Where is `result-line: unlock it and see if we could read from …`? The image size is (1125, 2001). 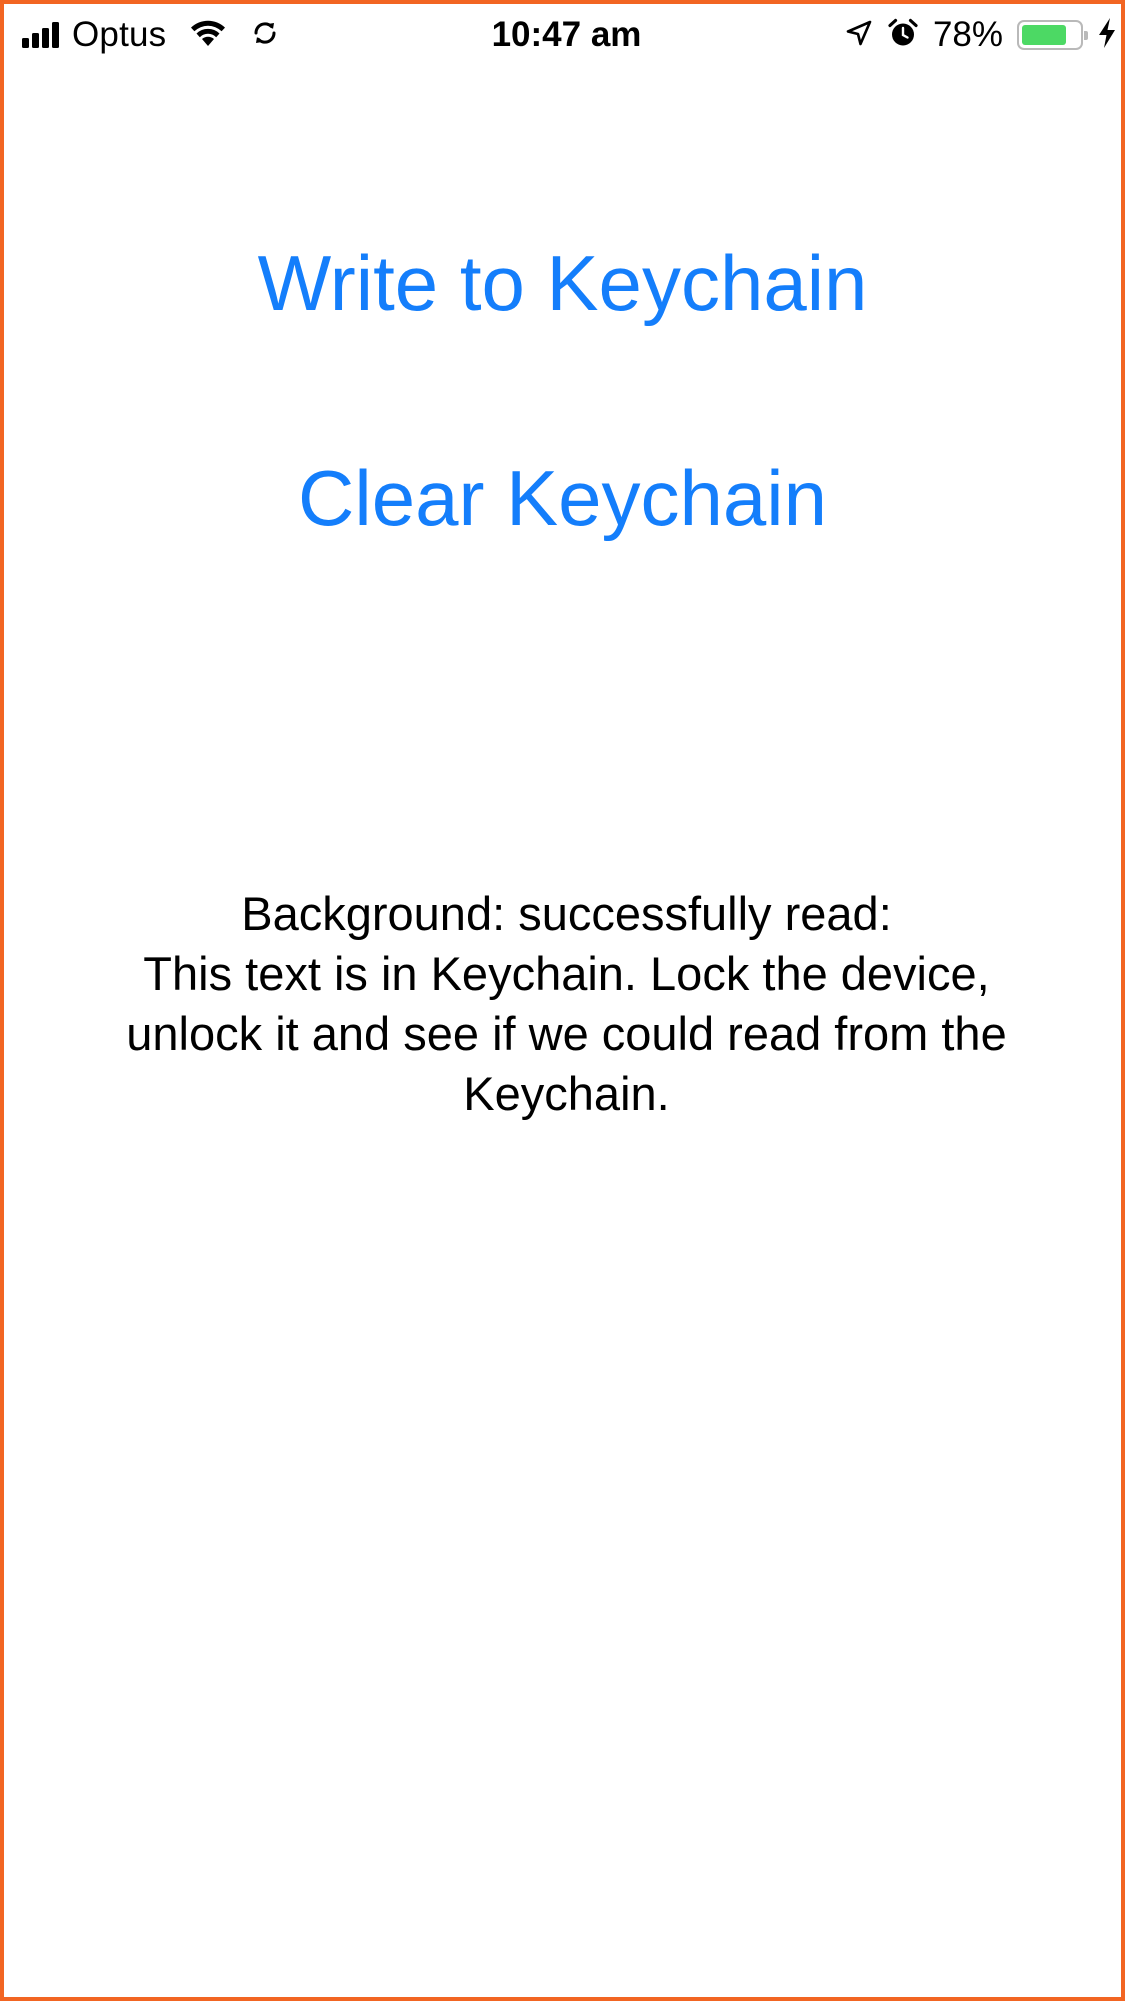 result-line: unlock it and see if we could read from … is located at coordinates (566, 1033).